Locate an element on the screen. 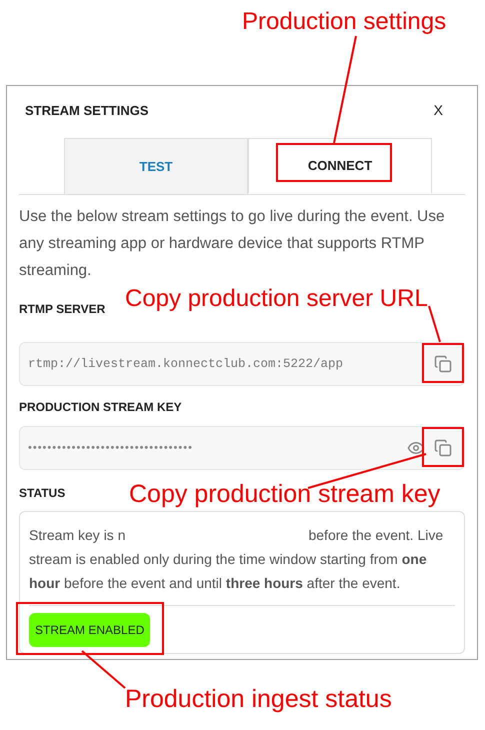  annotation: Production settings is located at coordinates (344, 22).